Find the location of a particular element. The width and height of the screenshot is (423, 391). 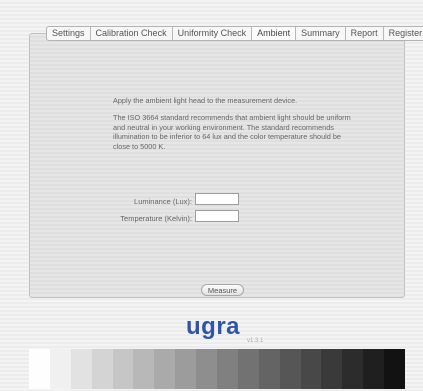

temperature-label: Temperature (Kelvin): is located at coordinates (156, 218).